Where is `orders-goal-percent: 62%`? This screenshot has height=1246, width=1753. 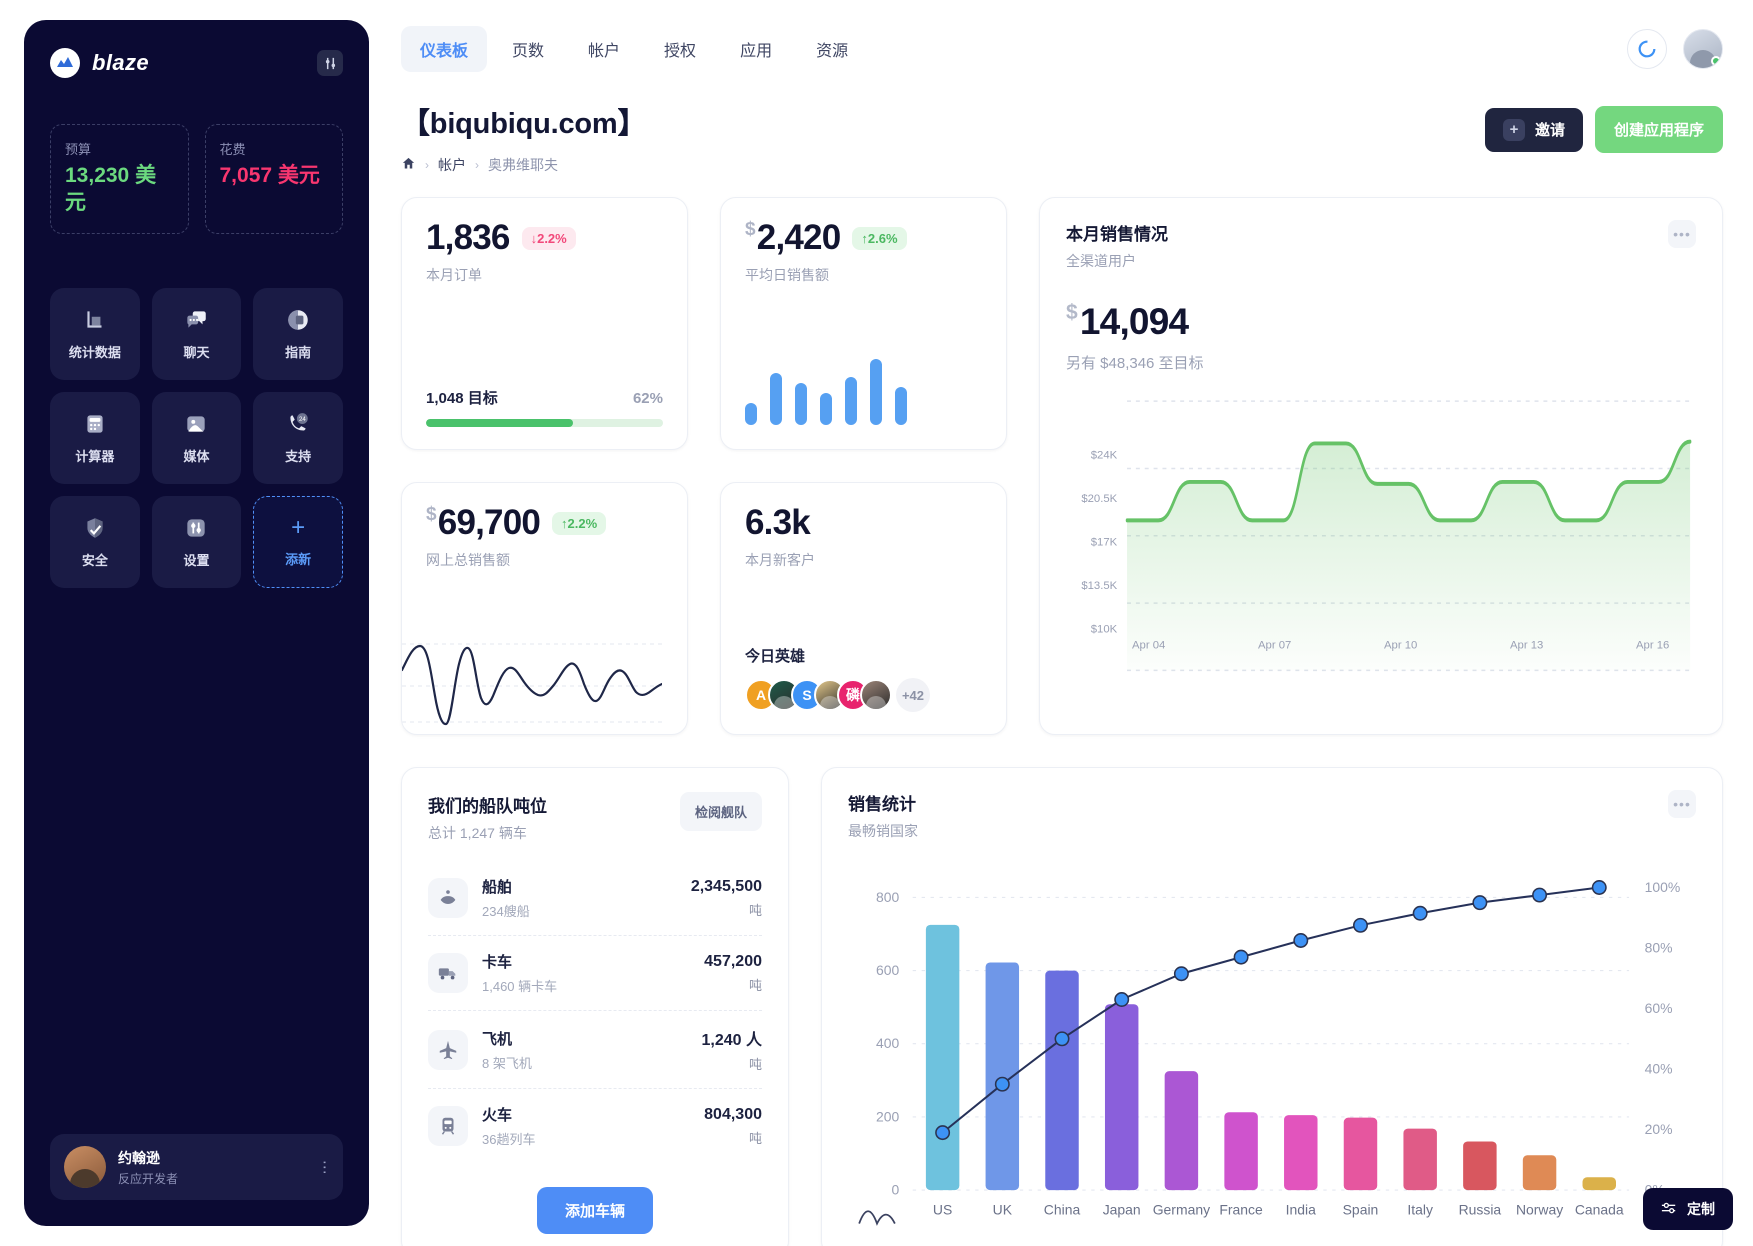 orders-goal-percent: 62% is located at coordinates (647, 398).